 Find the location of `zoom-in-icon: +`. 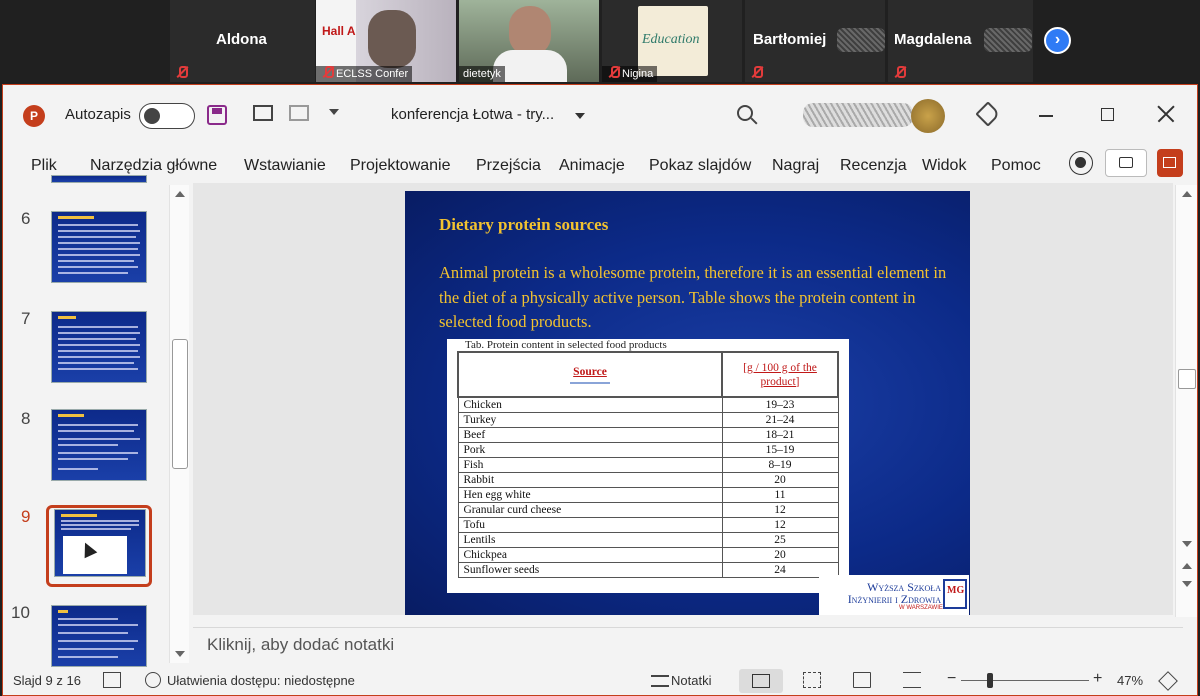

zoom-in-icon: + is located at coordinates (1097, 679).